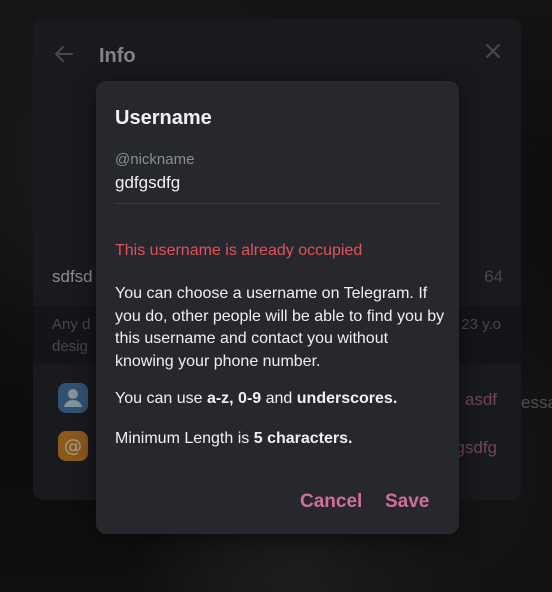 The image size is (552, 592). Describe the element at coordinates (303, 438) in the screenshot. I see `min-bold: 5 characters.` at that location.